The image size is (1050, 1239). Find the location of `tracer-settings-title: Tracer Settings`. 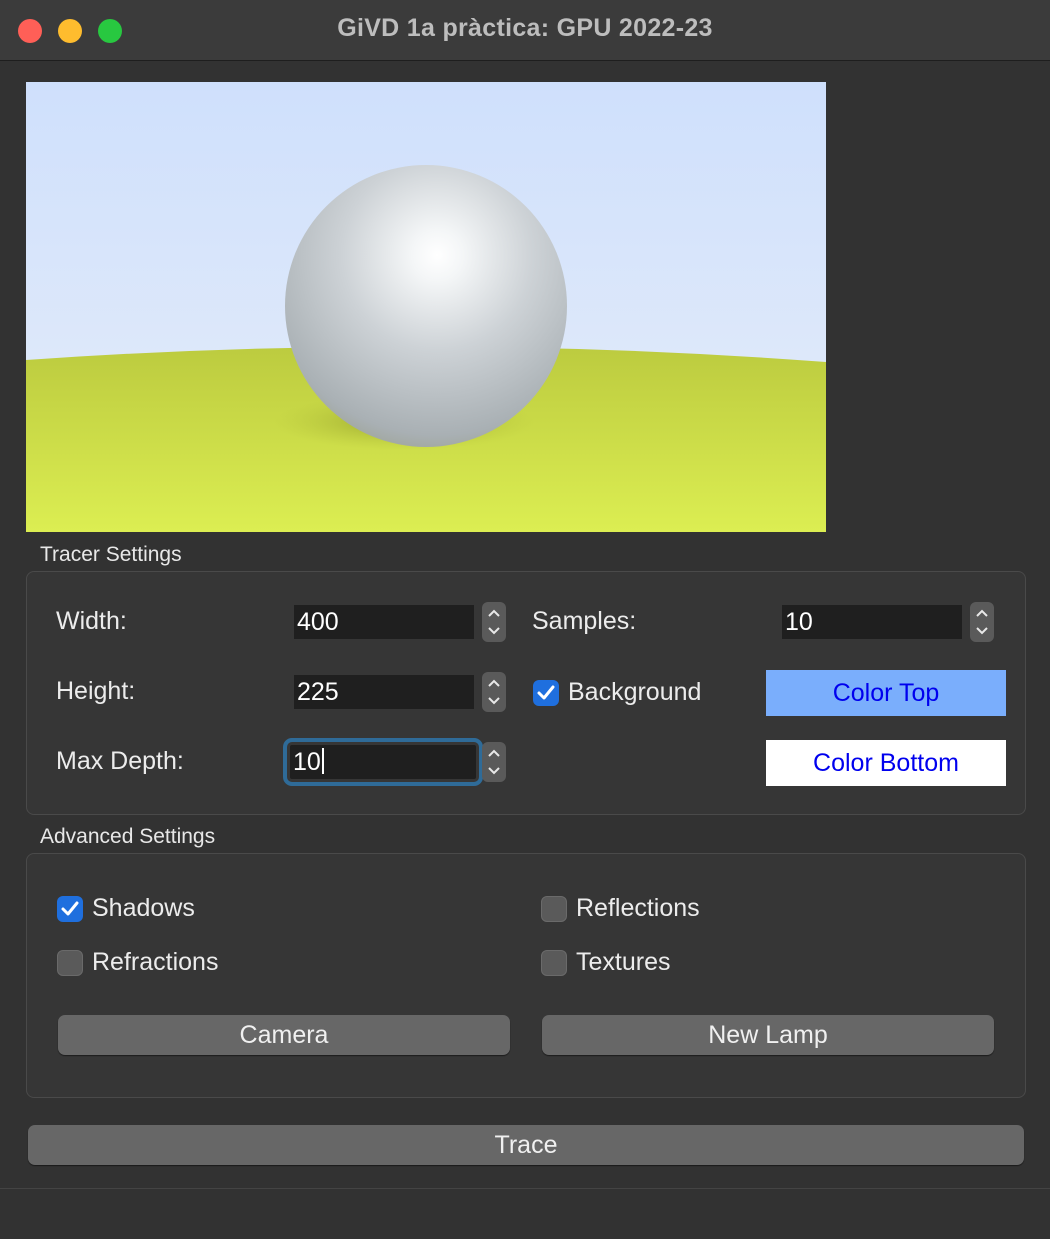

tracer-settings-title: Tracer Settings is located at coordinates (111, 554).